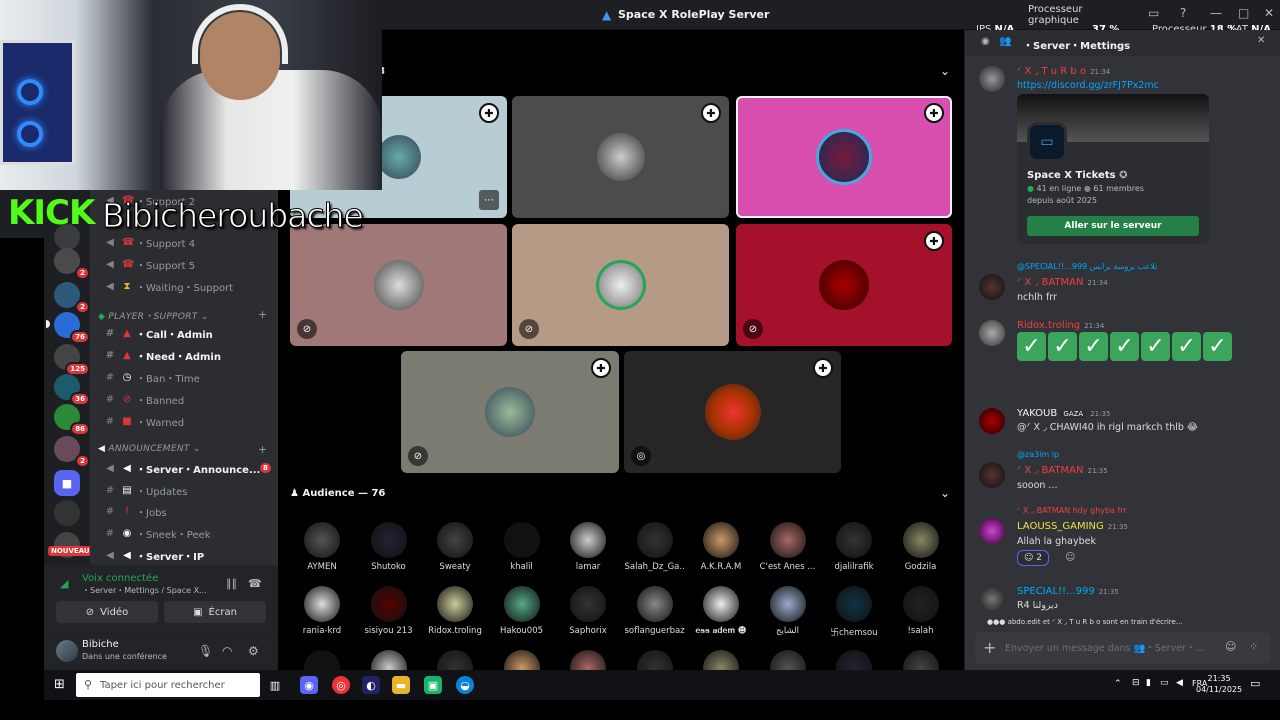  Describe the element at coordinates (189, 533) in the screenshot. I see `channel-sneek-peek: # ◉ ・Sneek・Peek` at that location.